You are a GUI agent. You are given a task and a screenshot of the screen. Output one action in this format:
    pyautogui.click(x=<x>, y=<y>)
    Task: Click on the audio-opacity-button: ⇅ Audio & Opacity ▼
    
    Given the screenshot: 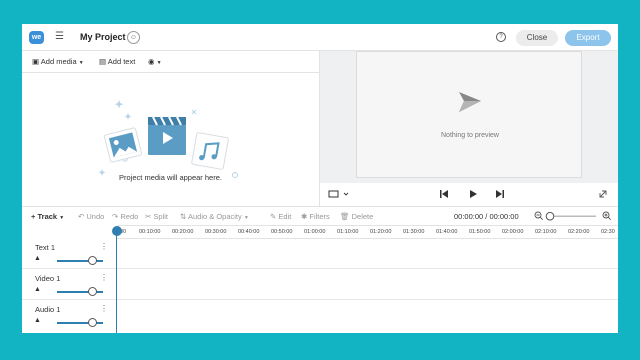 What is the action you would take?
    pyautogui.click(x=214, y=217)
    